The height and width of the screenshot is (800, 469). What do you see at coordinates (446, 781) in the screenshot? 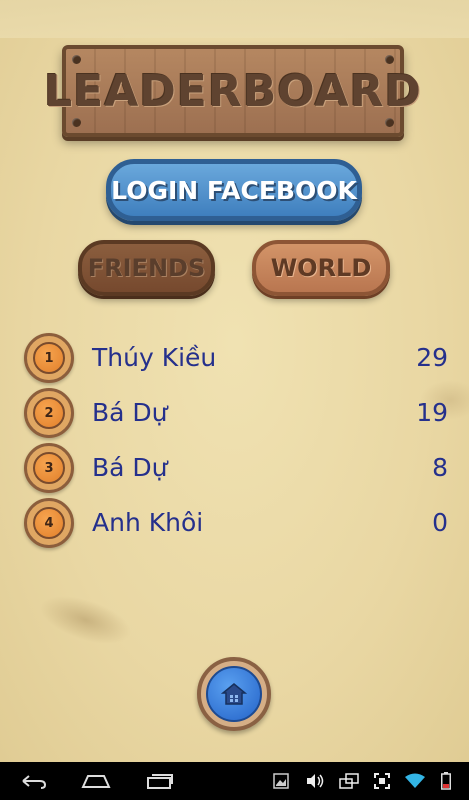
I see `battery-icon` at bounding box center [446, 781].